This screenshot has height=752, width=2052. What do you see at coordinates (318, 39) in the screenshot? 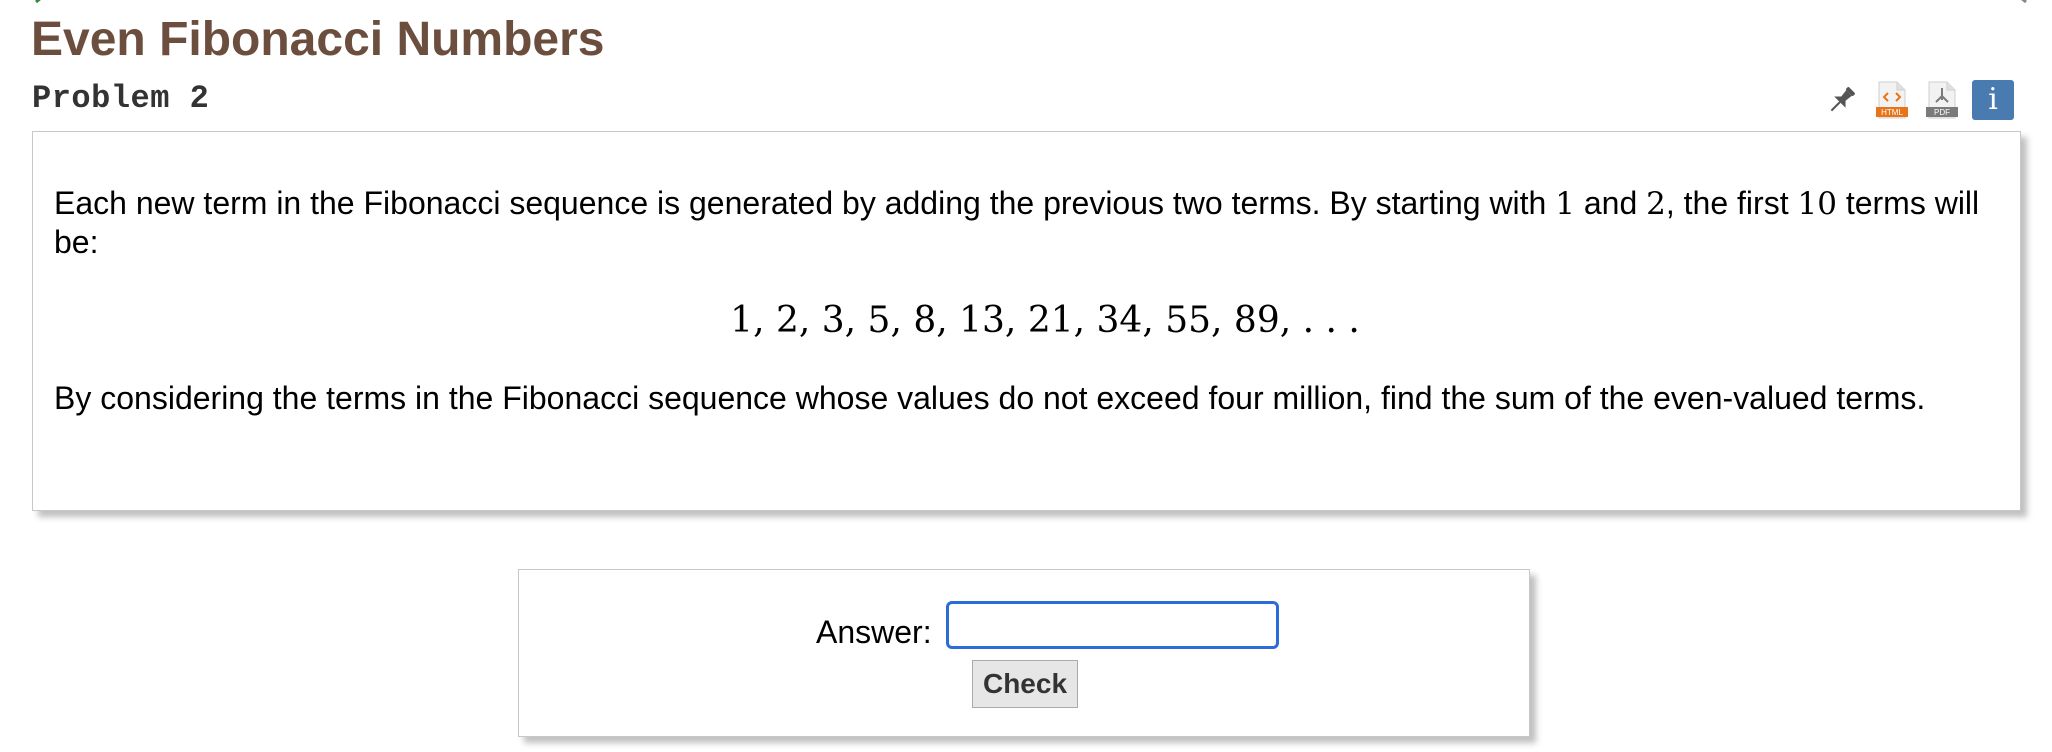
I see `page-title: Even Fibonacci Numbers` at bounding box center [318, 39].